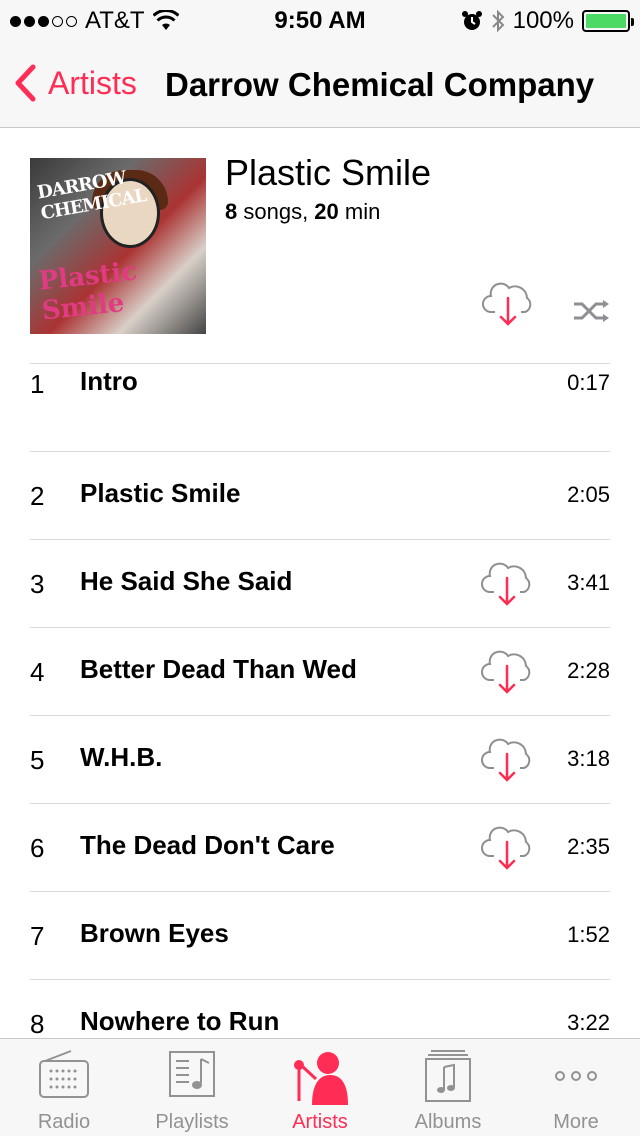  Describe the element at coordinates (64, 1122) in the screenshot. I see `tab-label: Radio` at that location.